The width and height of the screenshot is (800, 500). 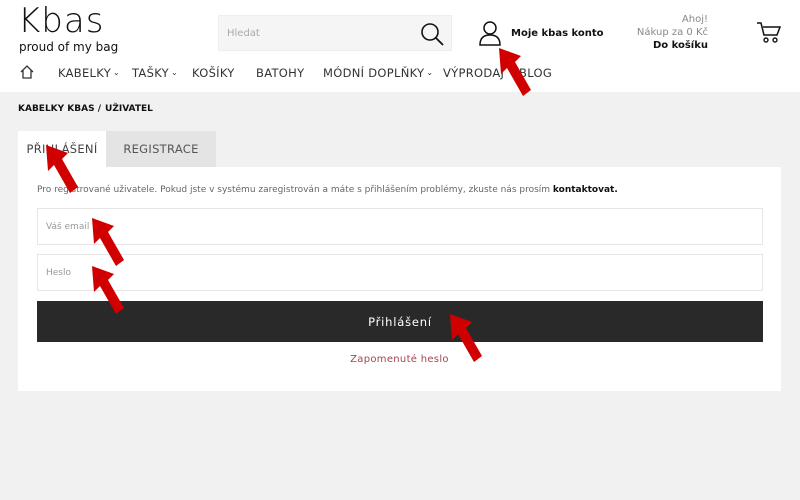 What do you see at coordinates (400, 272) in the screenshot?
I see `password-field` at bounding box center [400, 272].